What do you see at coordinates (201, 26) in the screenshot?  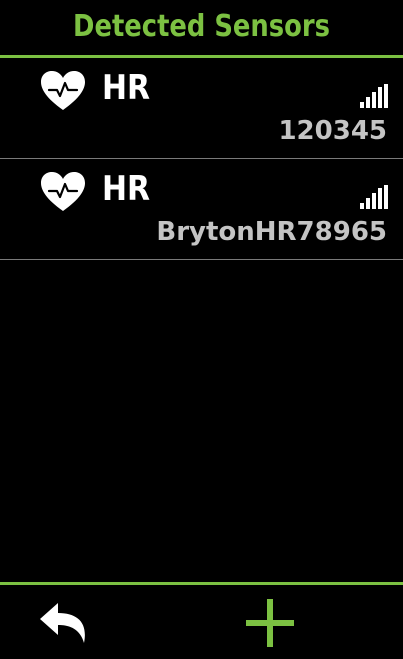 I see `page-title: Detected Sensors` at bounding box center [201, 26].